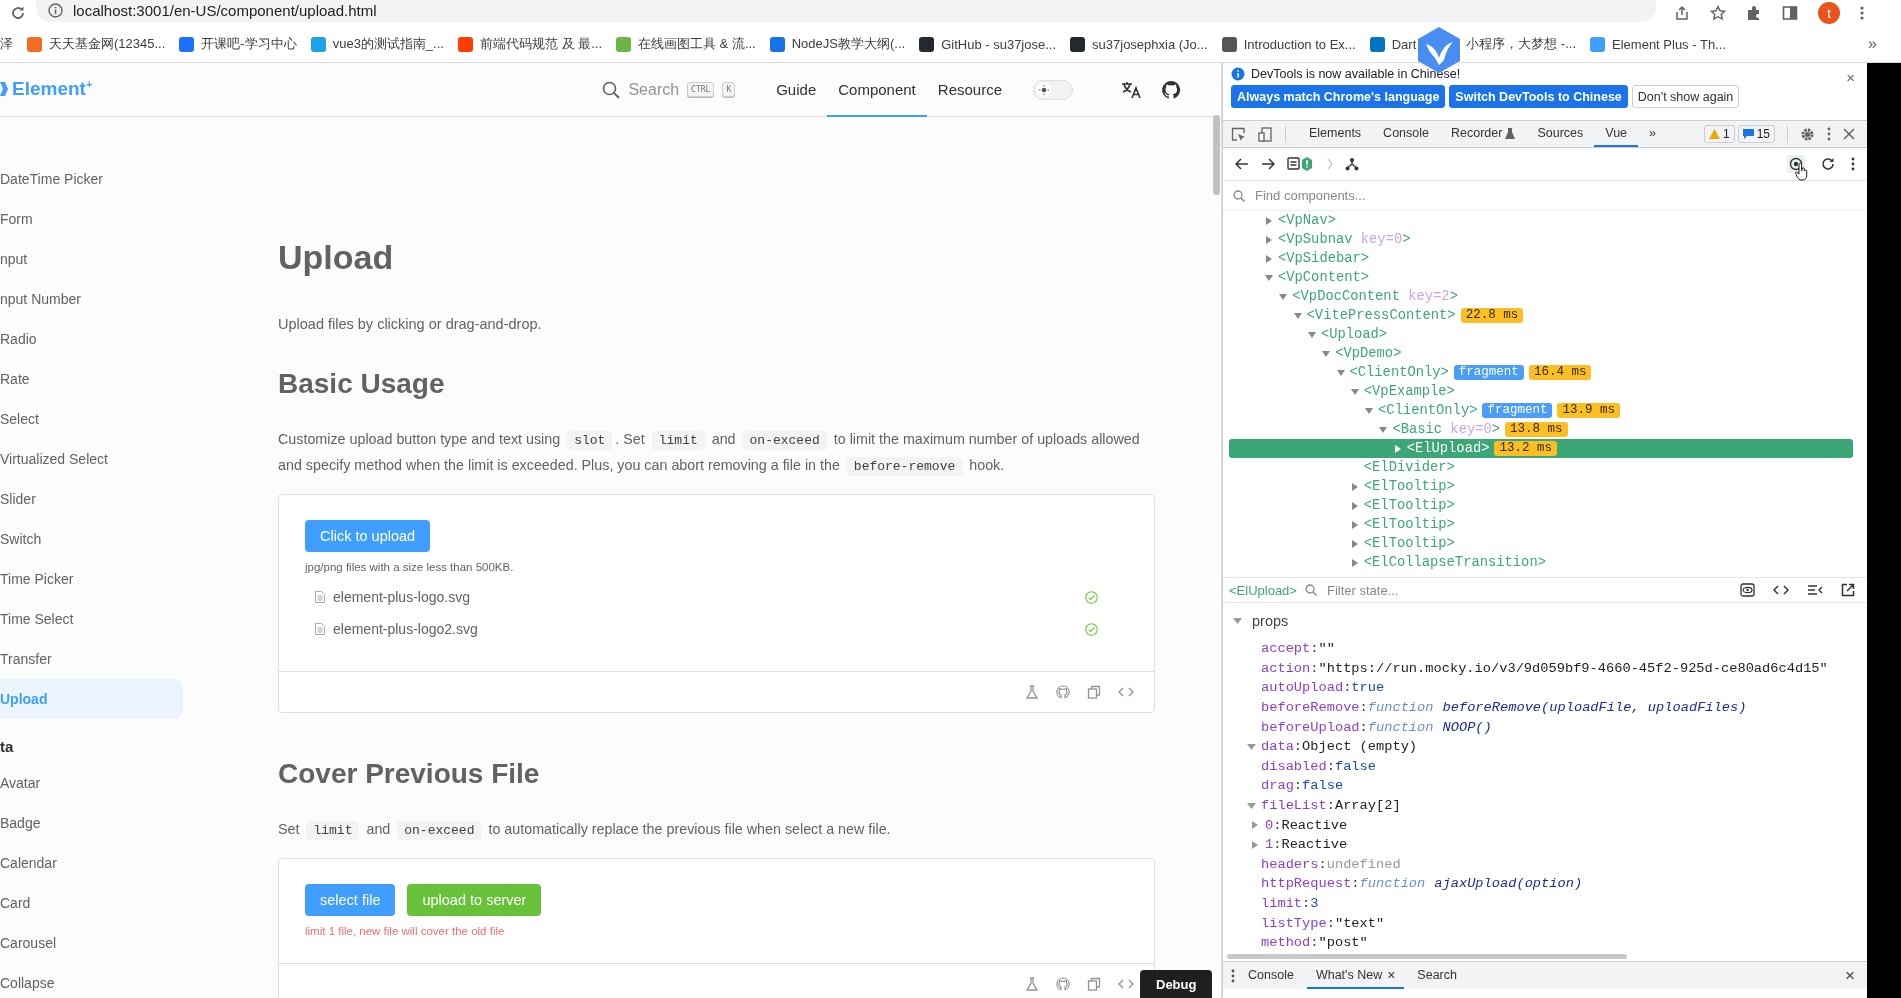  Describe the element at coordinates (18, 13) in the screenshot. I see `reload-icon` at that location.